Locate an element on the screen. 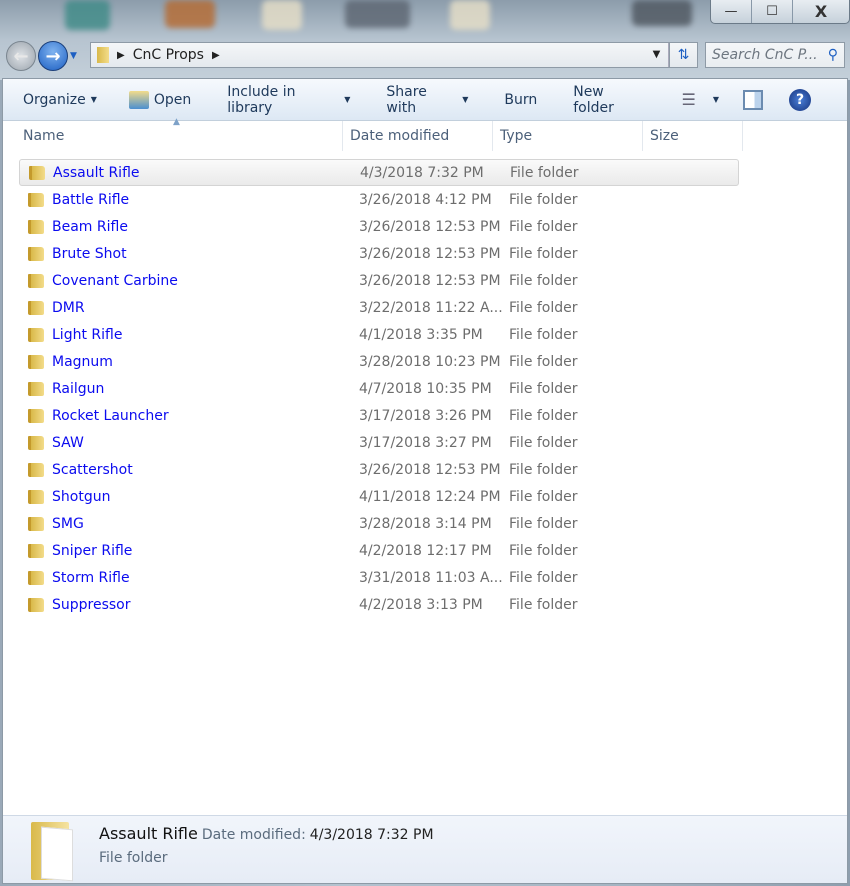  burn-button: Burn is located at coordinates (520, 100).